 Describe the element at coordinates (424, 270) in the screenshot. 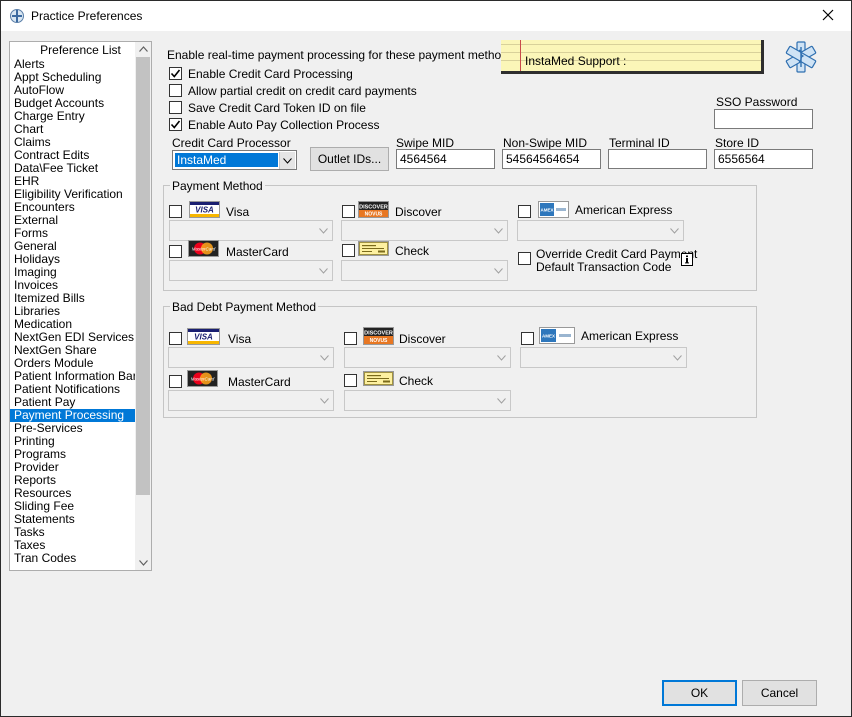

I see `pm-check-code-select` at that location.